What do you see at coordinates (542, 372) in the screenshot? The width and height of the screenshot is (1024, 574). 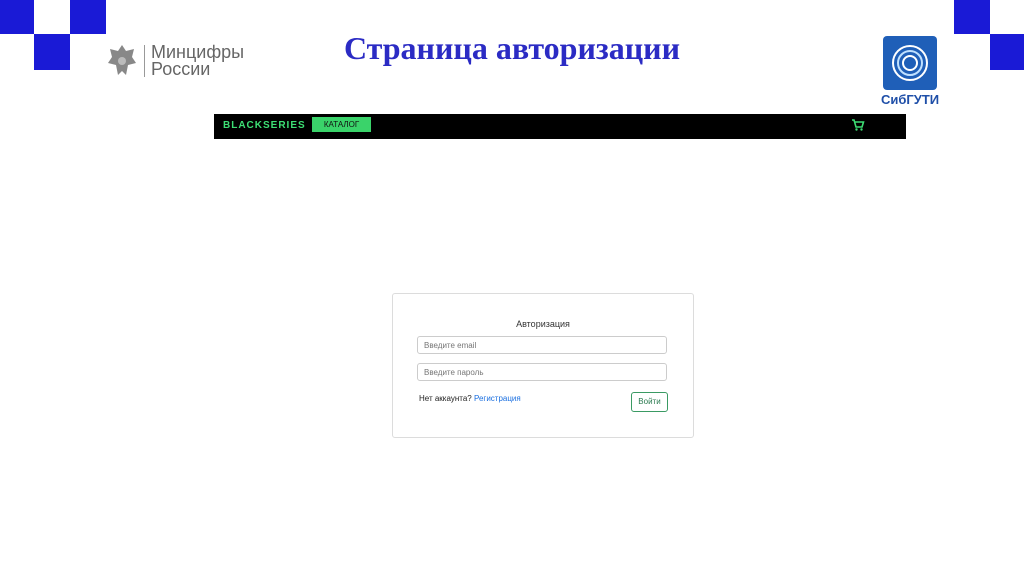 I see `password-input` at bounding box center [542, 372].